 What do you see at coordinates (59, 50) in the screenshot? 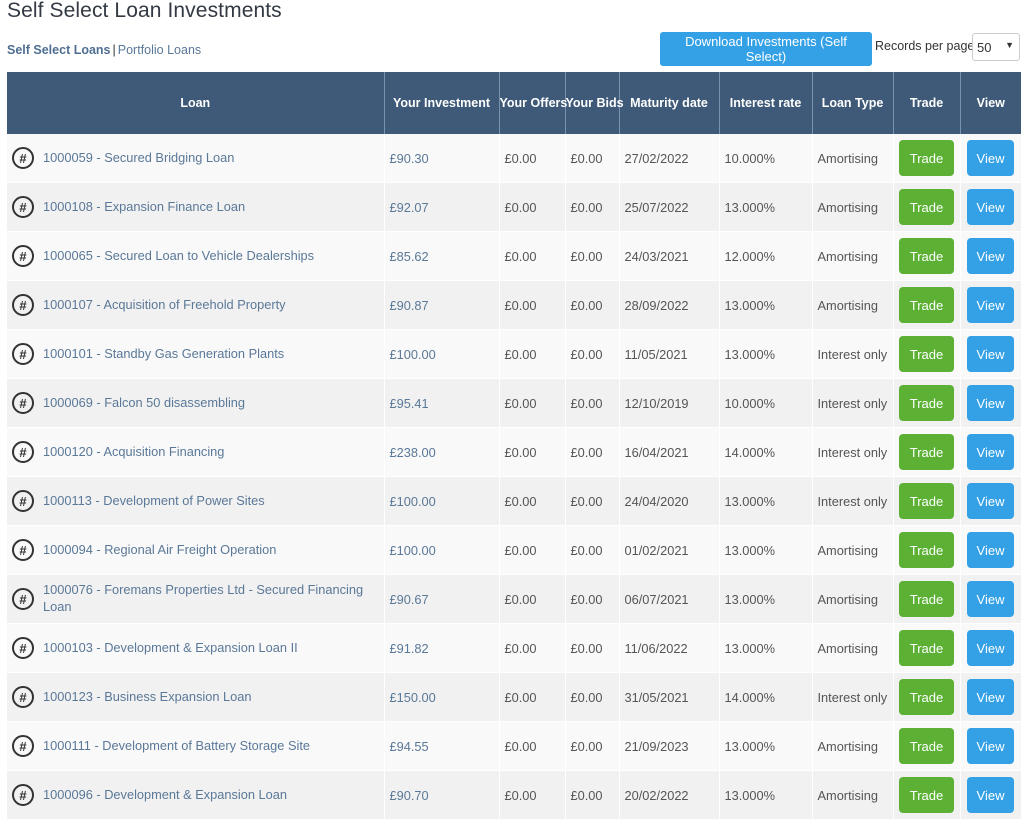
I see `subnav-self-select-loans: Self Select Loans` at bounding box center [59, 50].